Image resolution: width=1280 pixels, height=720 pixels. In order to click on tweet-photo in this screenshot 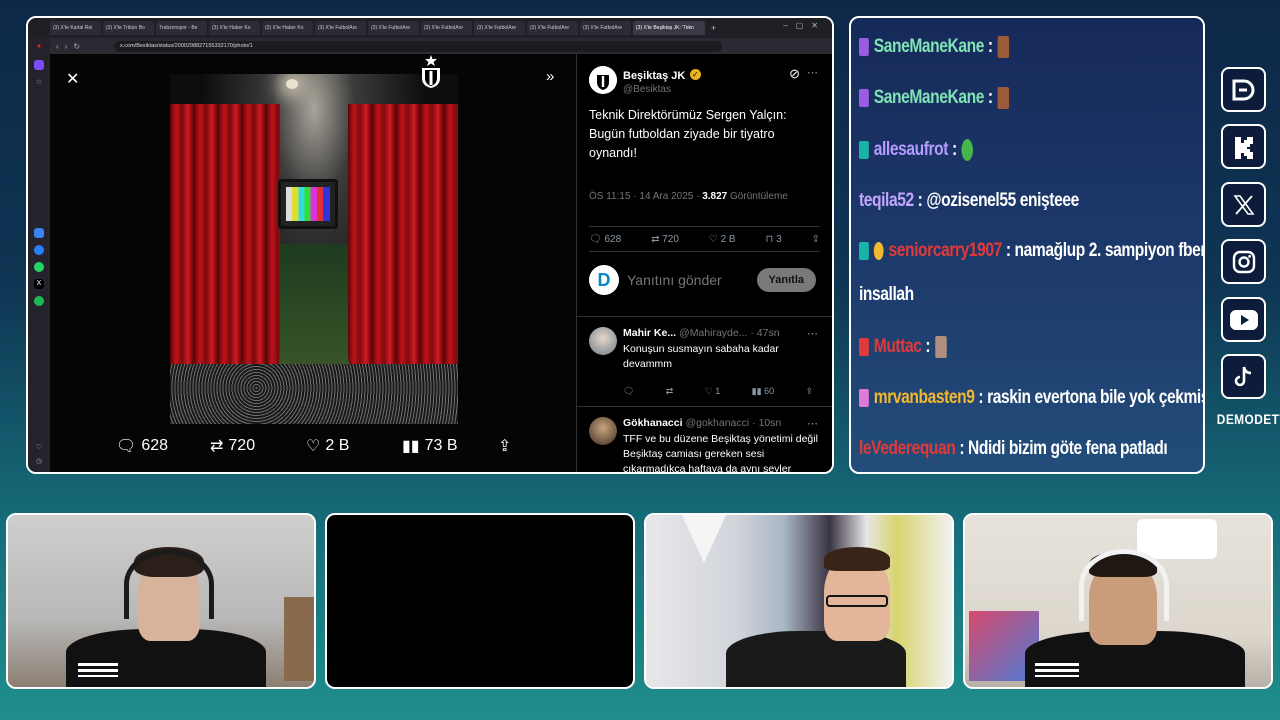, I will do `click(314, 249)`.